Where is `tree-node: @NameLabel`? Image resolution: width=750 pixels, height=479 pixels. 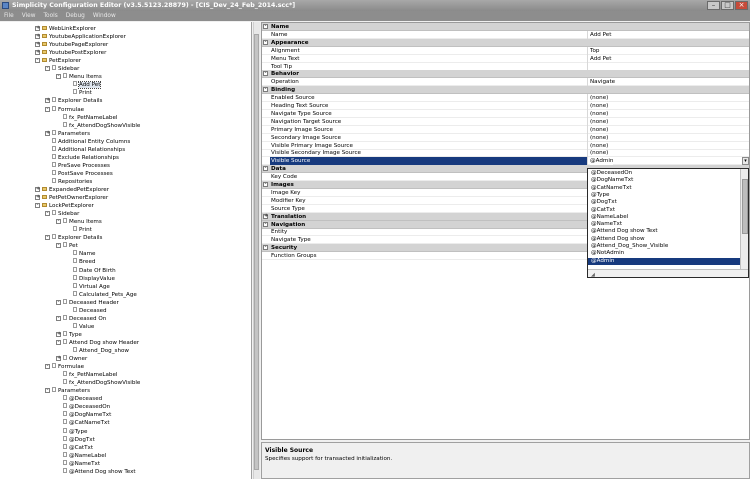 tree-node: @NameLabel is located at coordinates (81, 455).